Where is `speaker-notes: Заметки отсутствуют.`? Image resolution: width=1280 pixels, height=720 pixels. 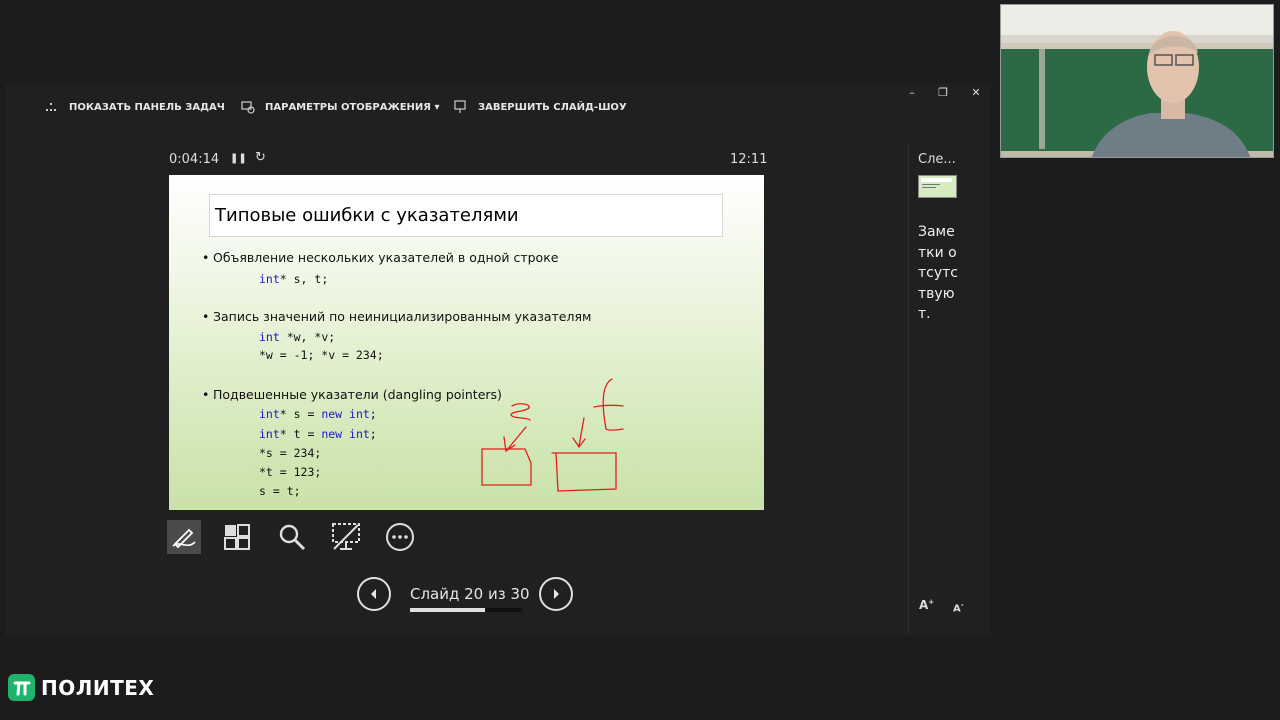
speaker-notes: Заметки отсутствуют. is located at coordinates (938, 273).